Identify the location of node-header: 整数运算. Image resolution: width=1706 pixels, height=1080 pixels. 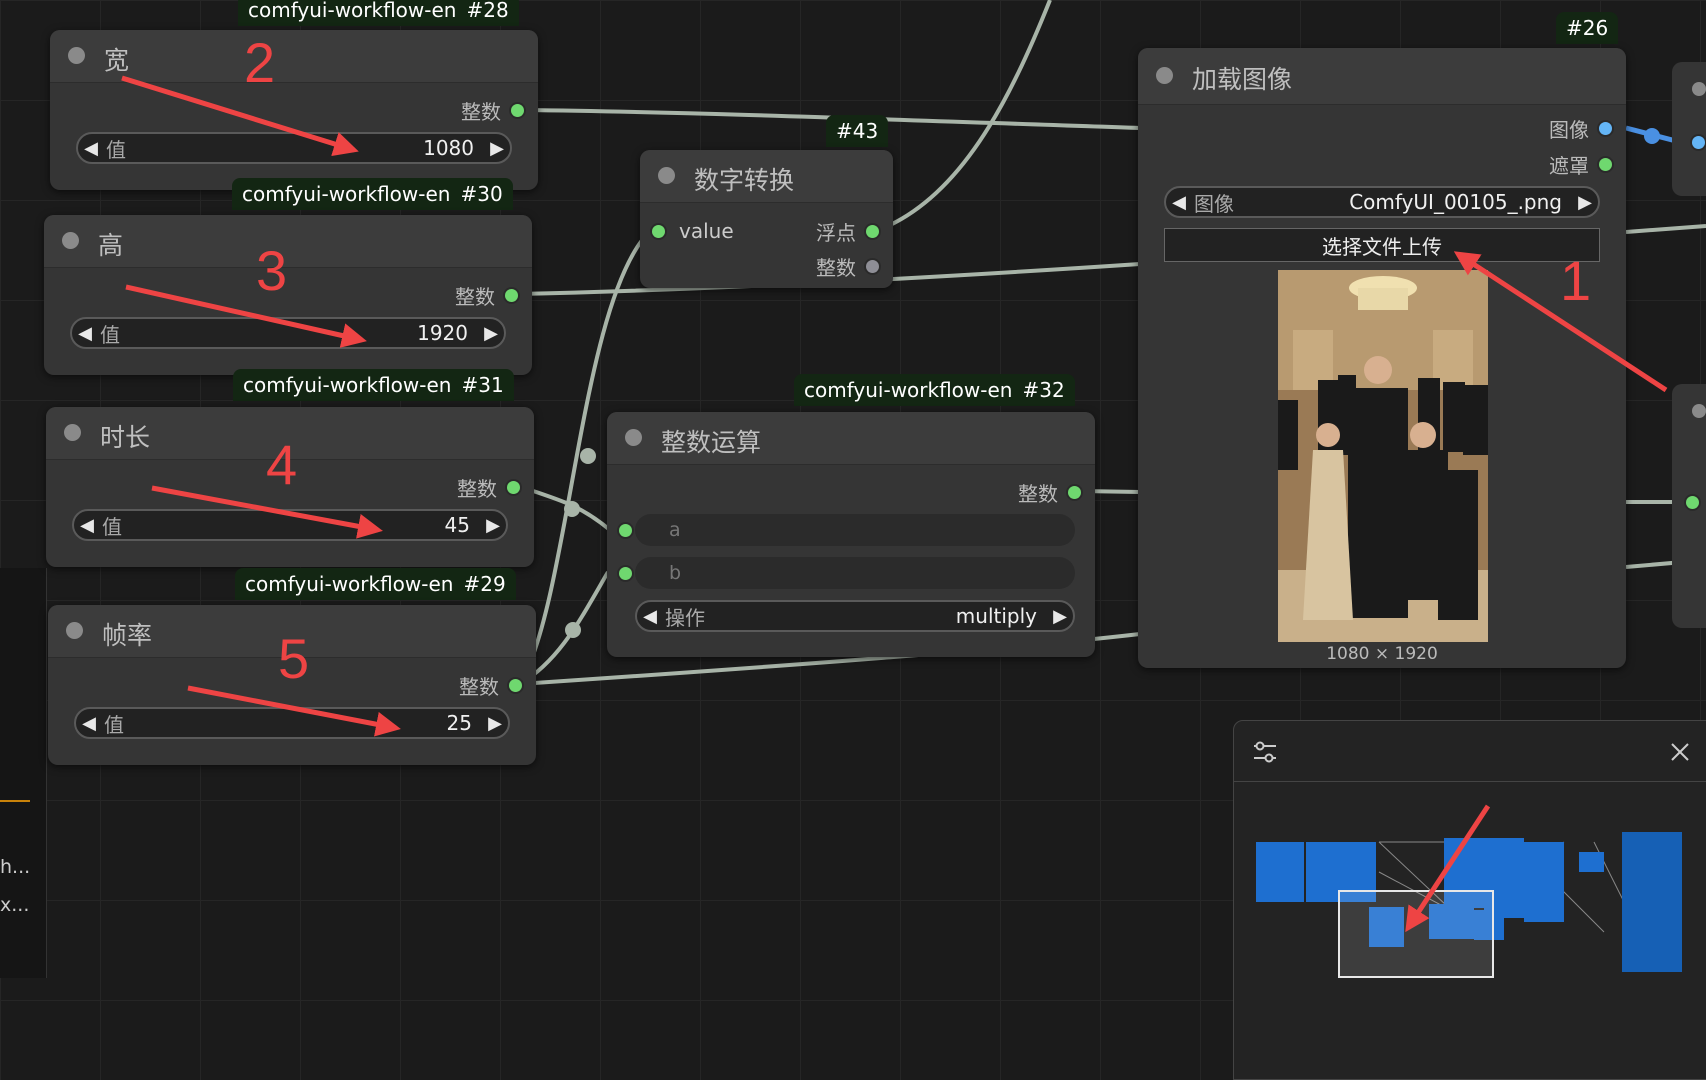
(851, 438).